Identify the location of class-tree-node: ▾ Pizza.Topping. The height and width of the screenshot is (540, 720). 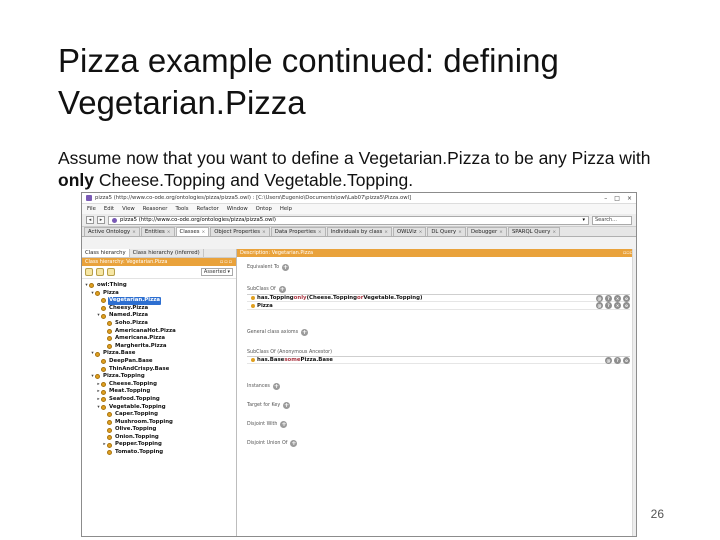
(160, 377).